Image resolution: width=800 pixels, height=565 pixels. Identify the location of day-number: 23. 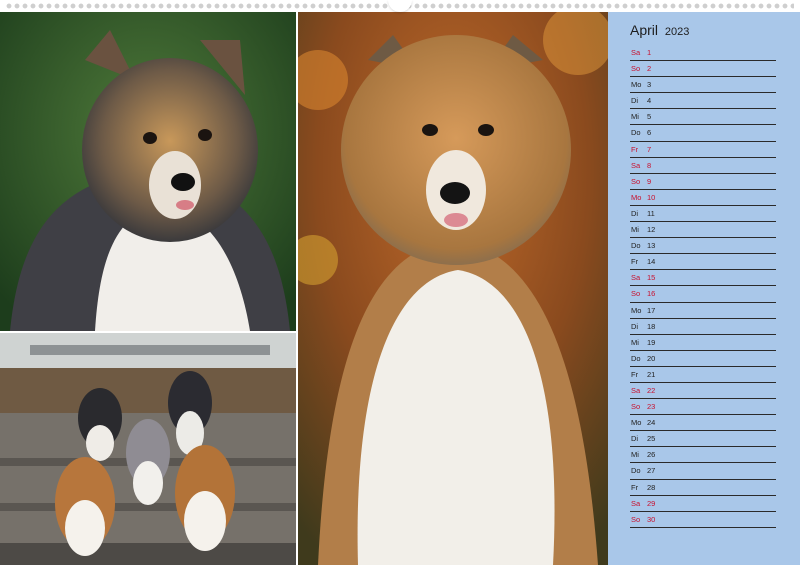
(651, 407).